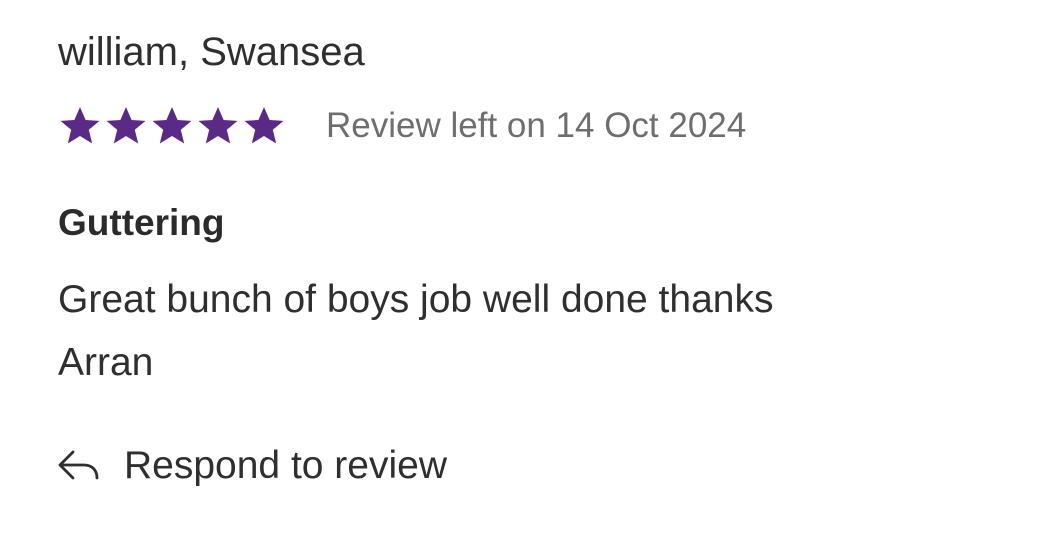 The width and height of the screenshot is (1037, 552). Describe the element at coordinates (211, 52) in the screenshot. I see `reviewer-name-location: william, Swansea` at that location.